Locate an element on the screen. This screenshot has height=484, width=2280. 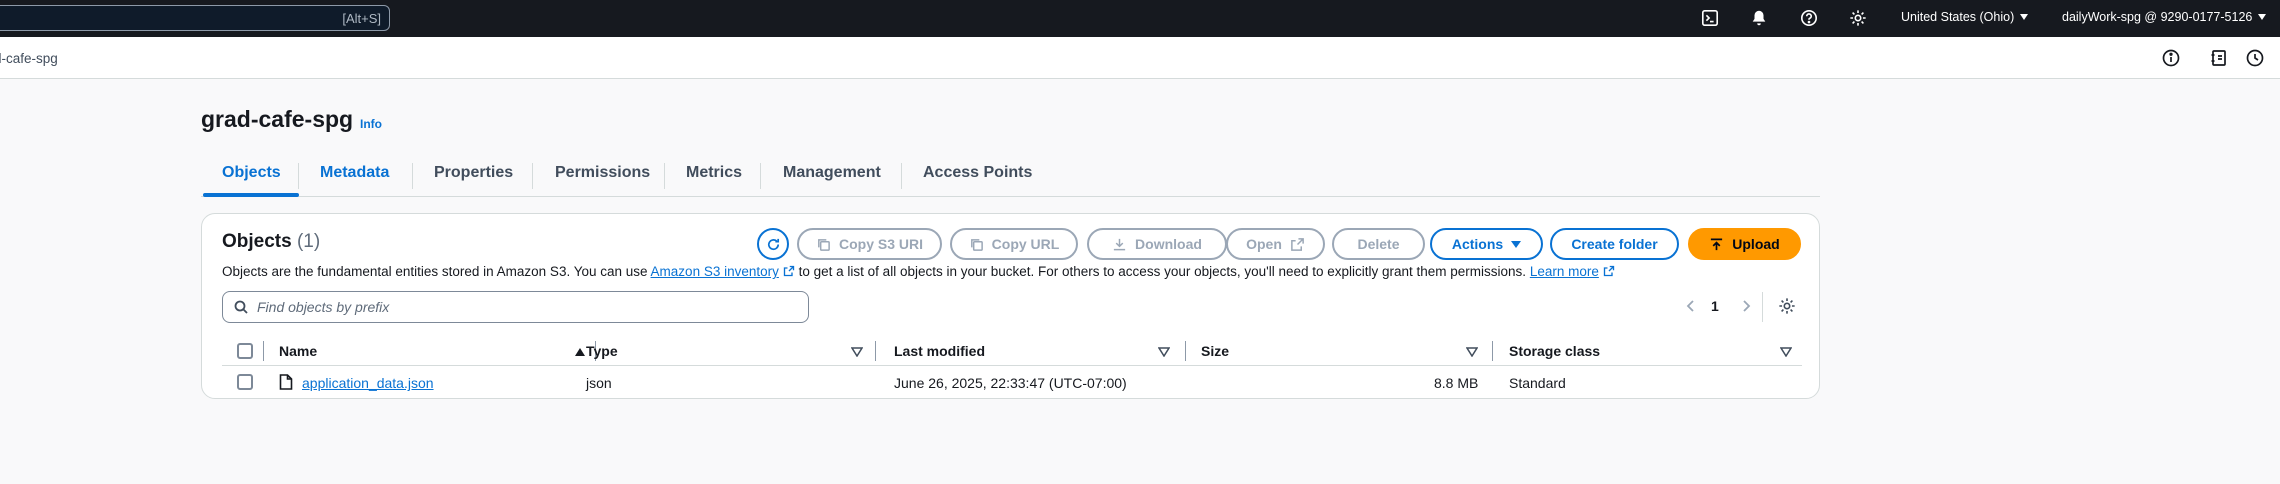
global-search-input: [Alt+S] is located at coordinates (195, 18).